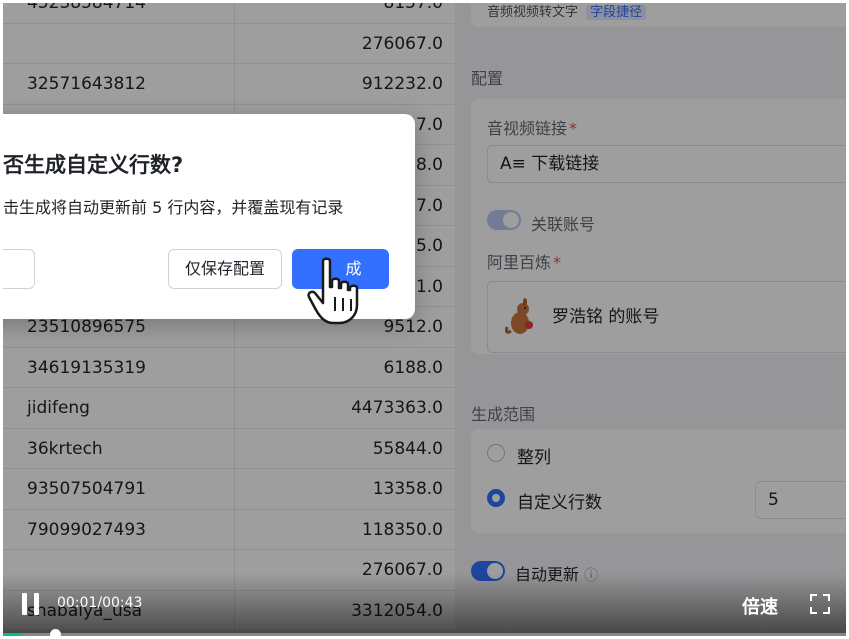 This screenshot has width=849, height=639. I want to click on pause-icon, so click(32, 604).